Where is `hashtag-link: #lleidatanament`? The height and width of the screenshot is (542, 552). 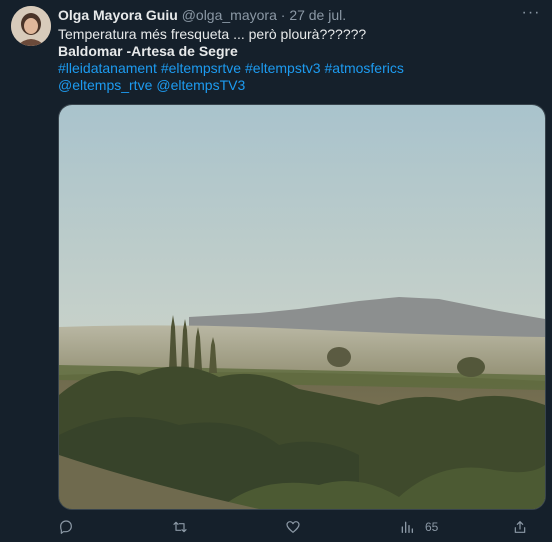 hashtag-link: #lleidatanament is located at coordinates (107, 68).